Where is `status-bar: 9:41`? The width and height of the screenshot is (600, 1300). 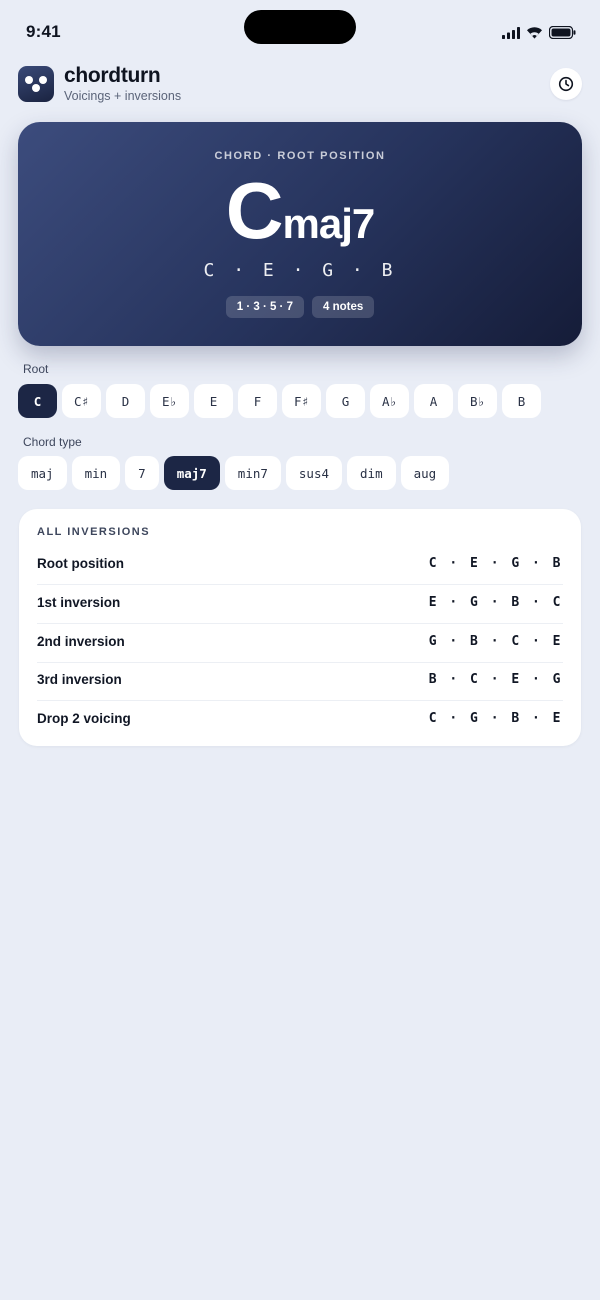 status-bar: 9:41 is located at coordinates (300, 32).